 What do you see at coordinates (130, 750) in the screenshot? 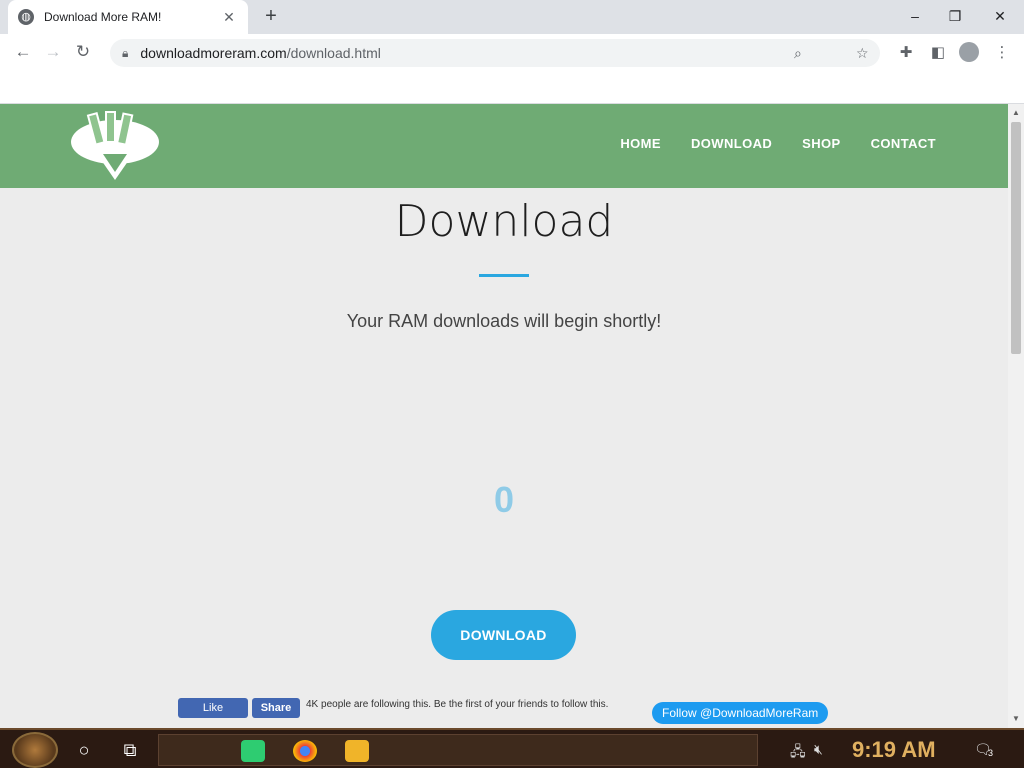
I see `task-view-icon: ⧉` at bounding box center [130, 750].